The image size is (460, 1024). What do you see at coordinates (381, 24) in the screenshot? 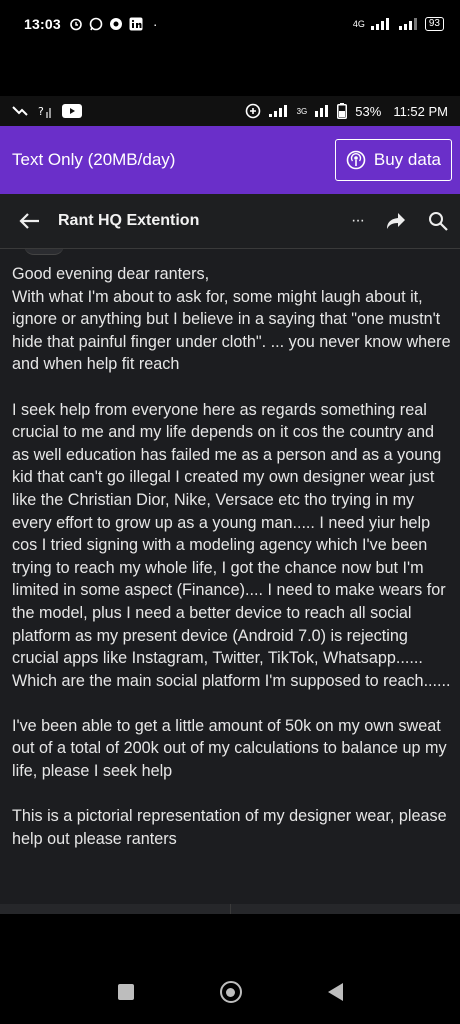
I see `signal-icon` at bounding box center [381, 24].